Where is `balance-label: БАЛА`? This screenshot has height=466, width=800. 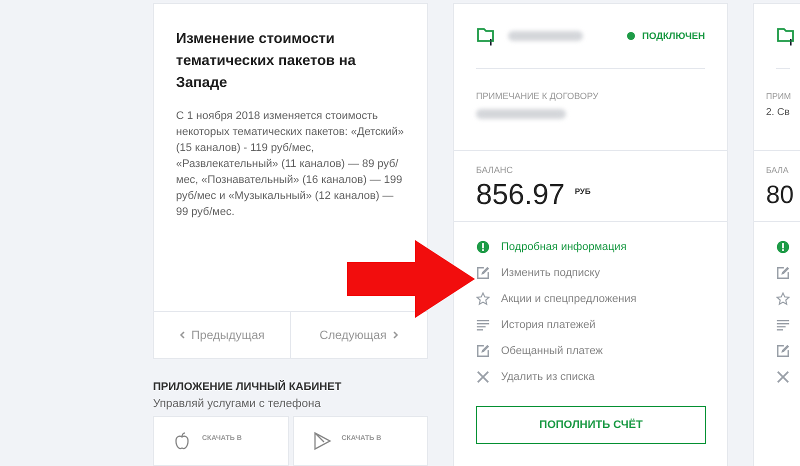 balance-label: БАЛА is located at coordinates (778, 170).